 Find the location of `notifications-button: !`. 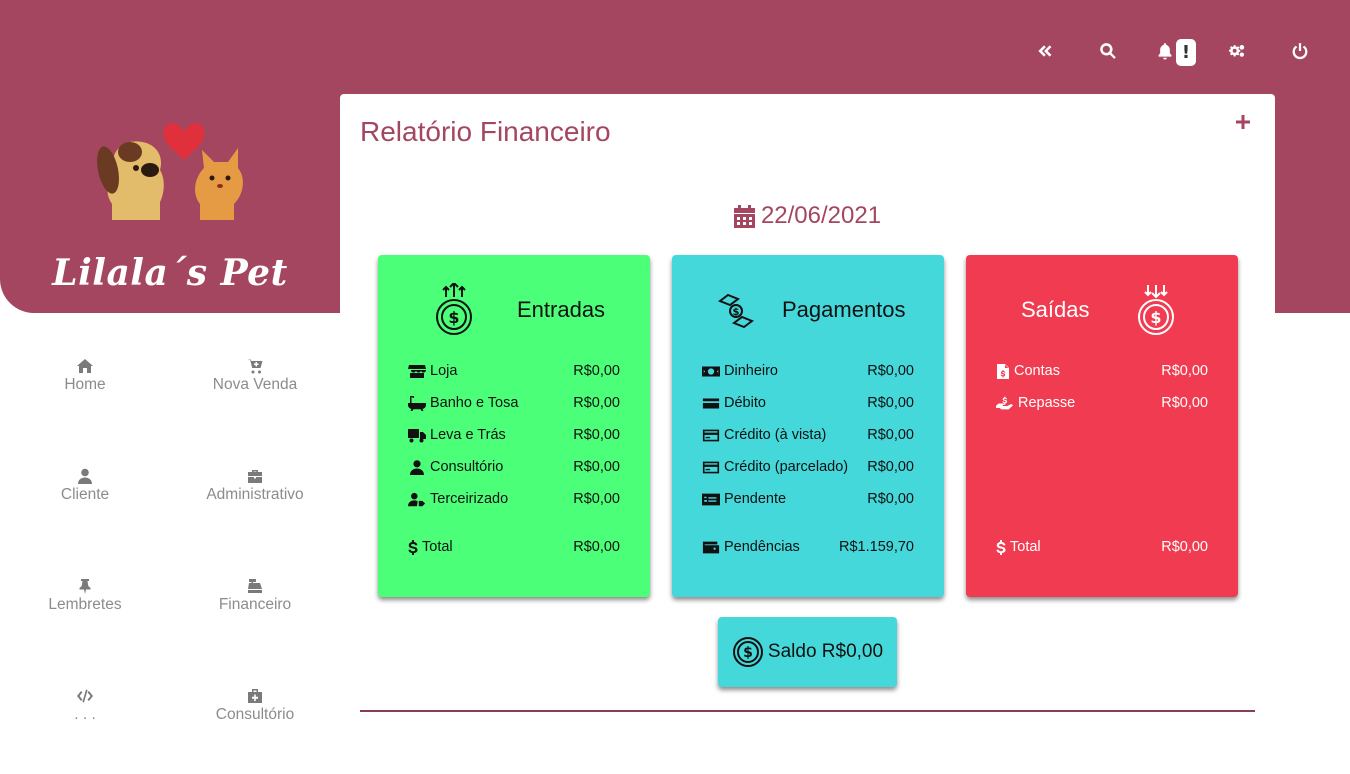

notifications-button: ! is located at coordinates (1172, 51).